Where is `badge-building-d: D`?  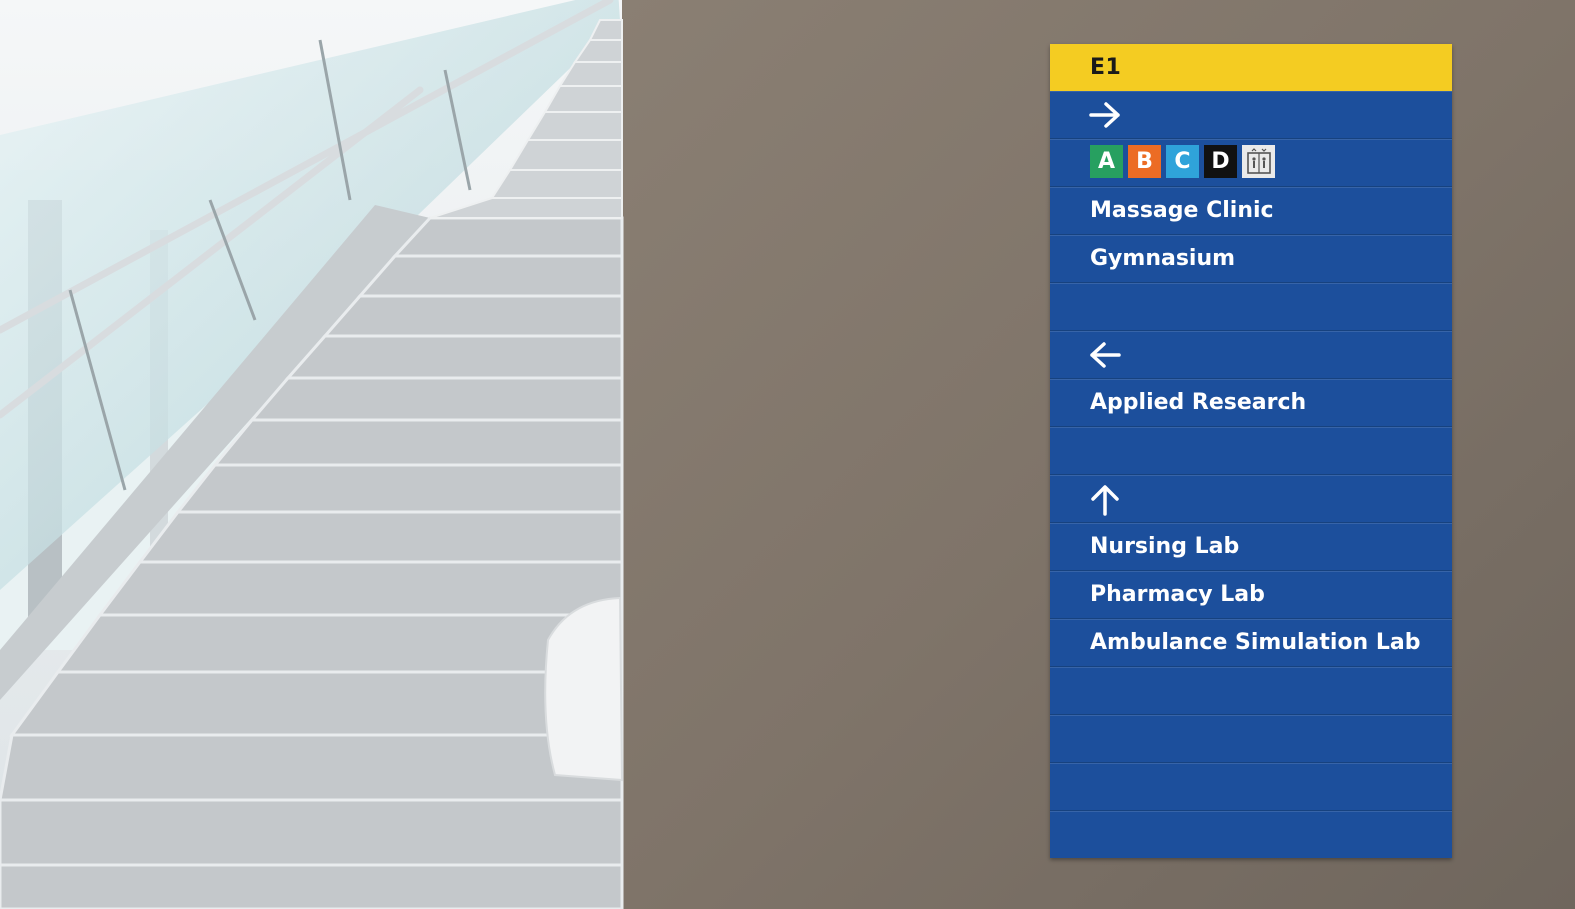
badge-building-d: D is located at coordinates (1220, 161).